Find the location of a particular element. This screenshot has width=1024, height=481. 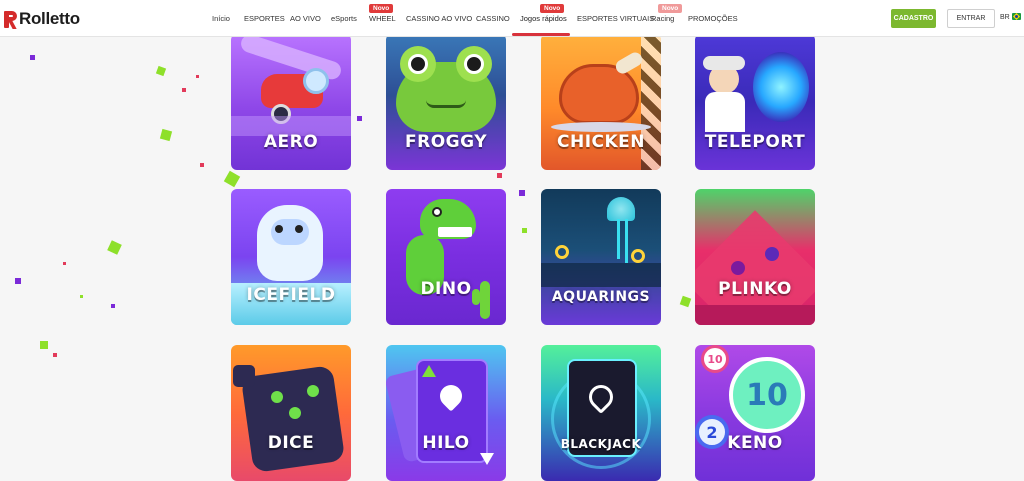

nav-item-esports: eSports is located at coordinates (344, 18).